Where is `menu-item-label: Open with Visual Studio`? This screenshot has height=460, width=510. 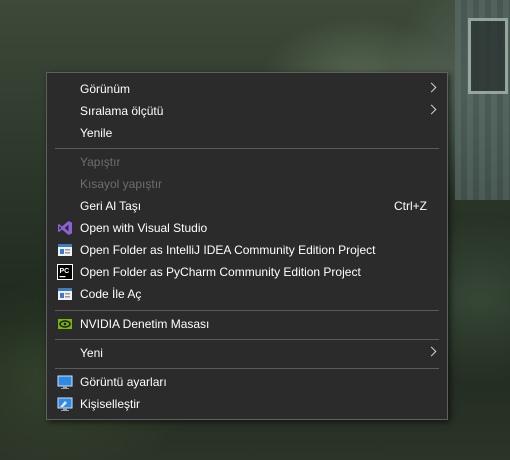 menu-item-label: Open with Visual Studio is located at coordinates (144, 228).